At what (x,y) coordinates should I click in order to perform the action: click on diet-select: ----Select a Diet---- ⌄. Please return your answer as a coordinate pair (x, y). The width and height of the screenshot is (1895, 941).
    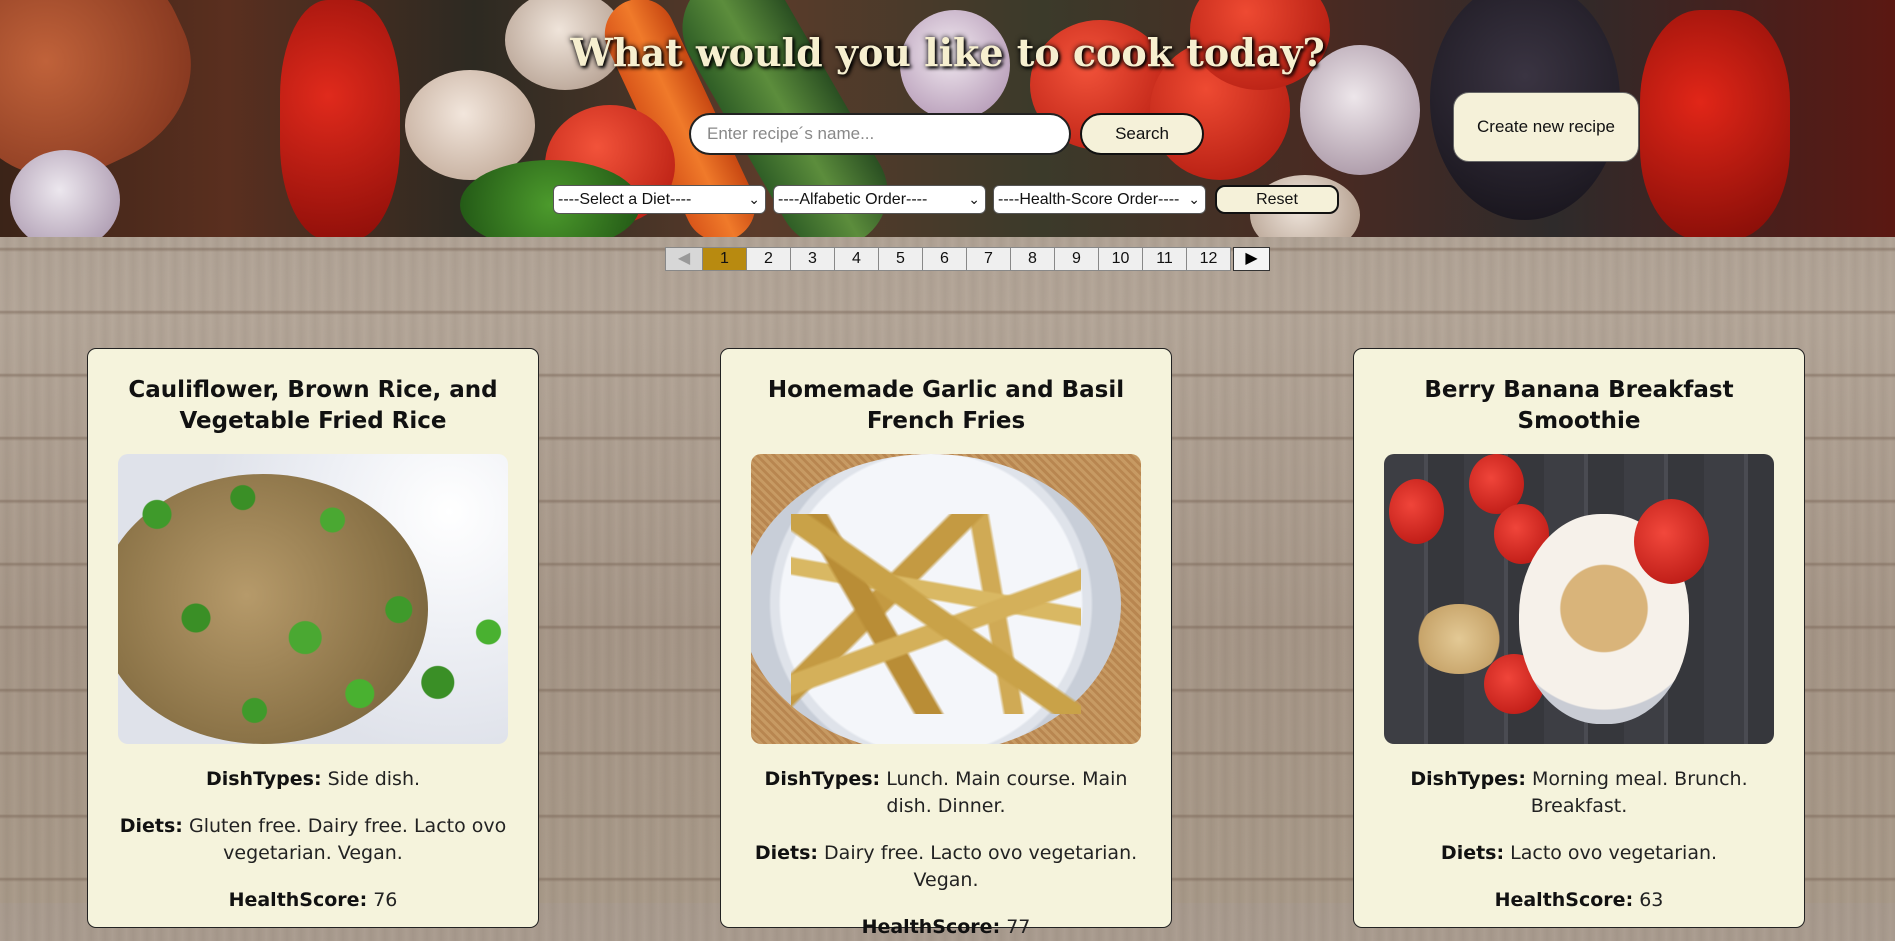
    Looking at the image, I should click on (659, 199).